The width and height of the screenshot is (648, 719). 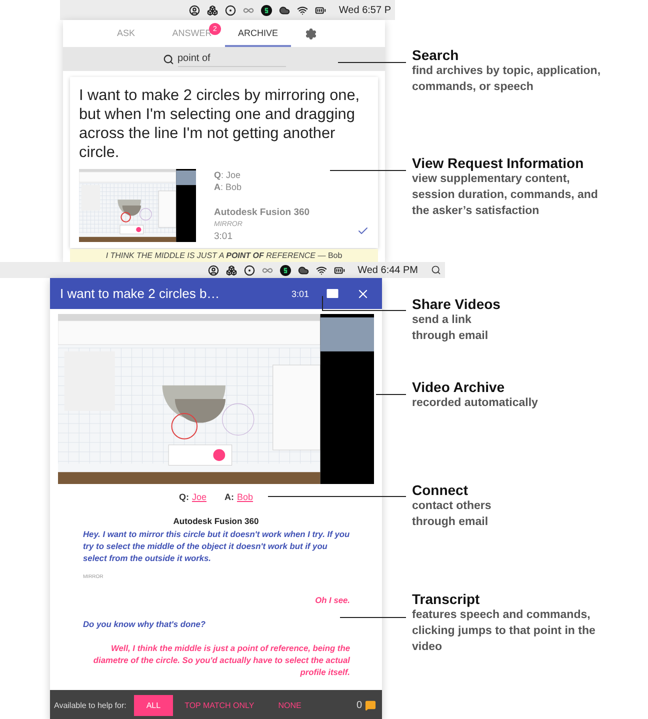 I want to click on asker-text: Q: Joe, so click(x=228, y=175).